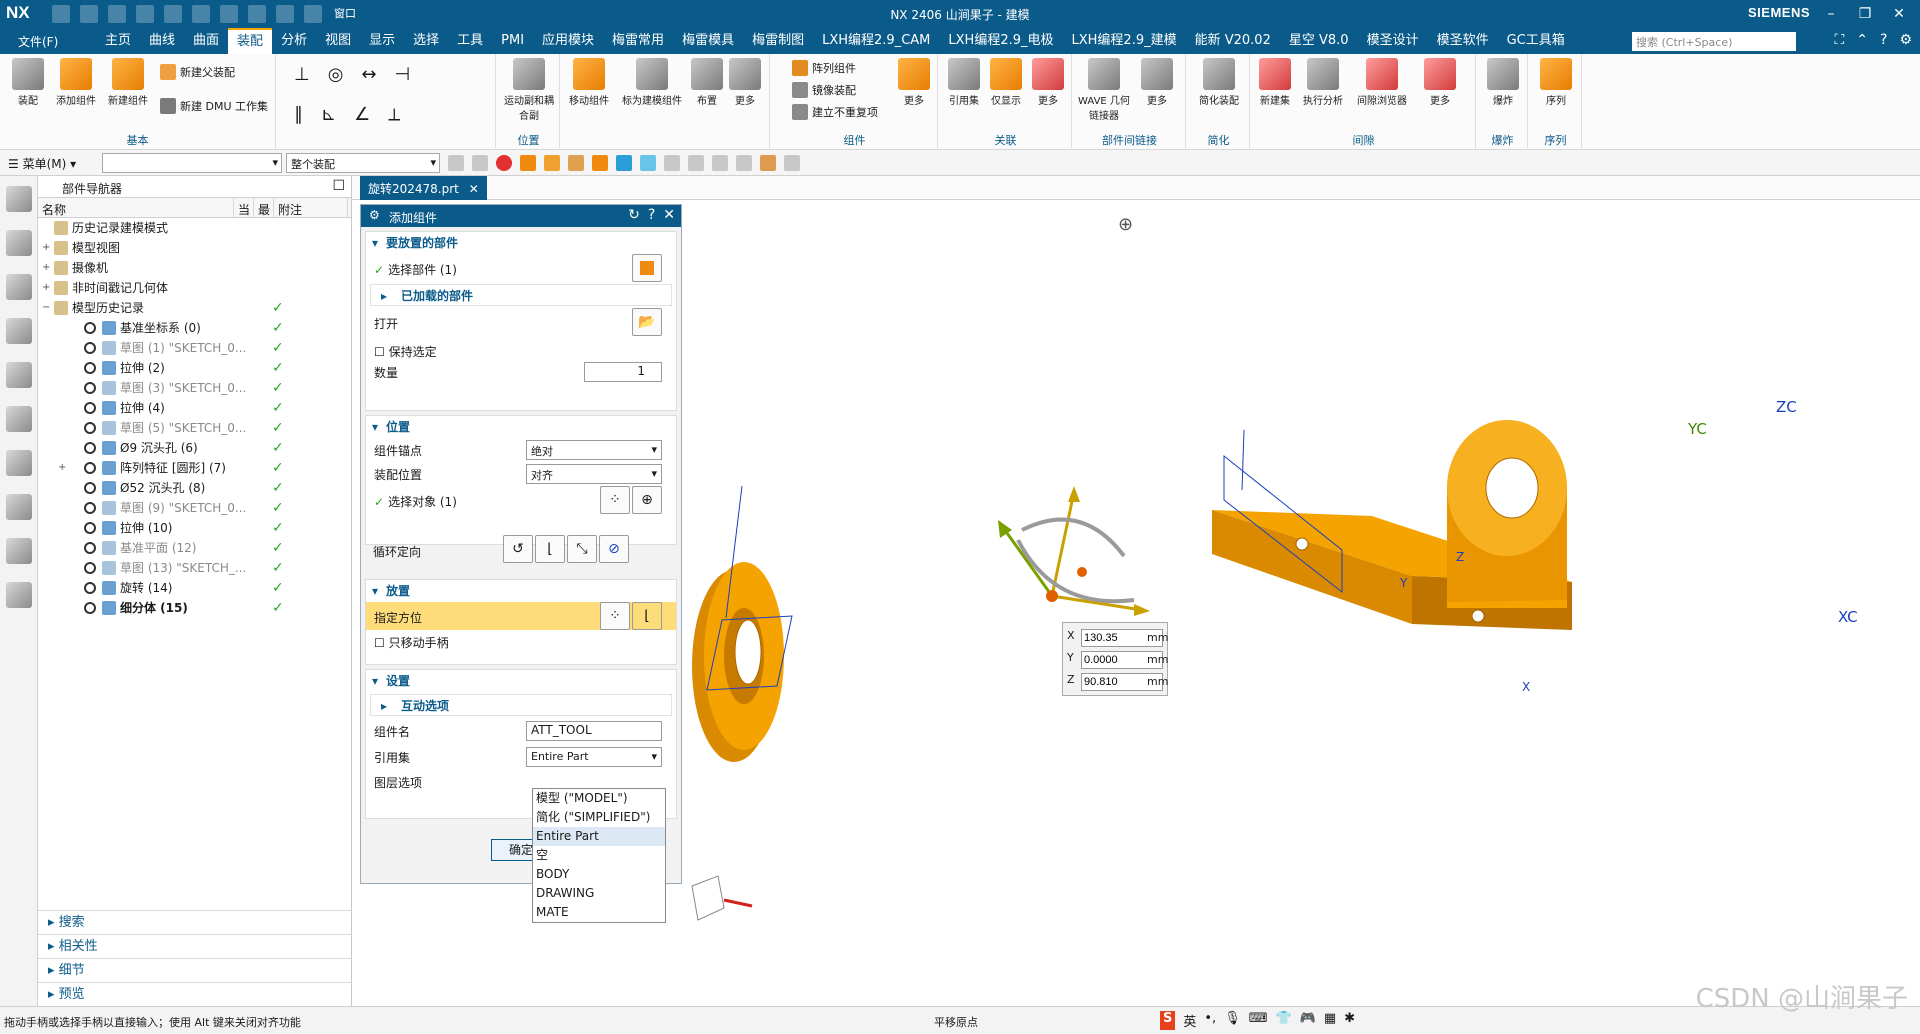 Image resolution: width=1920 pixels, height=1034 pixels. What do you see at coordinates (1189, 1020) in the screenshot?
I see `ime-mode-label: 英` at bounding box center [1189, 1020].